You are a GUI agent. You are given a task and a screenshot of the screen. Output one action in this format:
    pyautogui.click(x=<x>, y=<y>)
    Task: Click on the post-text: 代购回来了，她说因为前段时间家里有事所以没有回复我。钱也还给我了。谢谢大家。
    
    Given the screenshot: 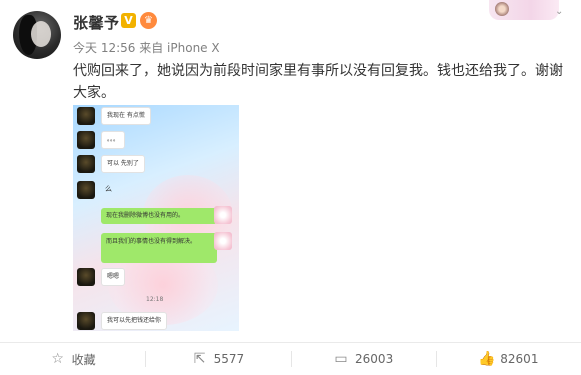 What is the action you would take?
    pyautogui.click(x=318, y=82)
    